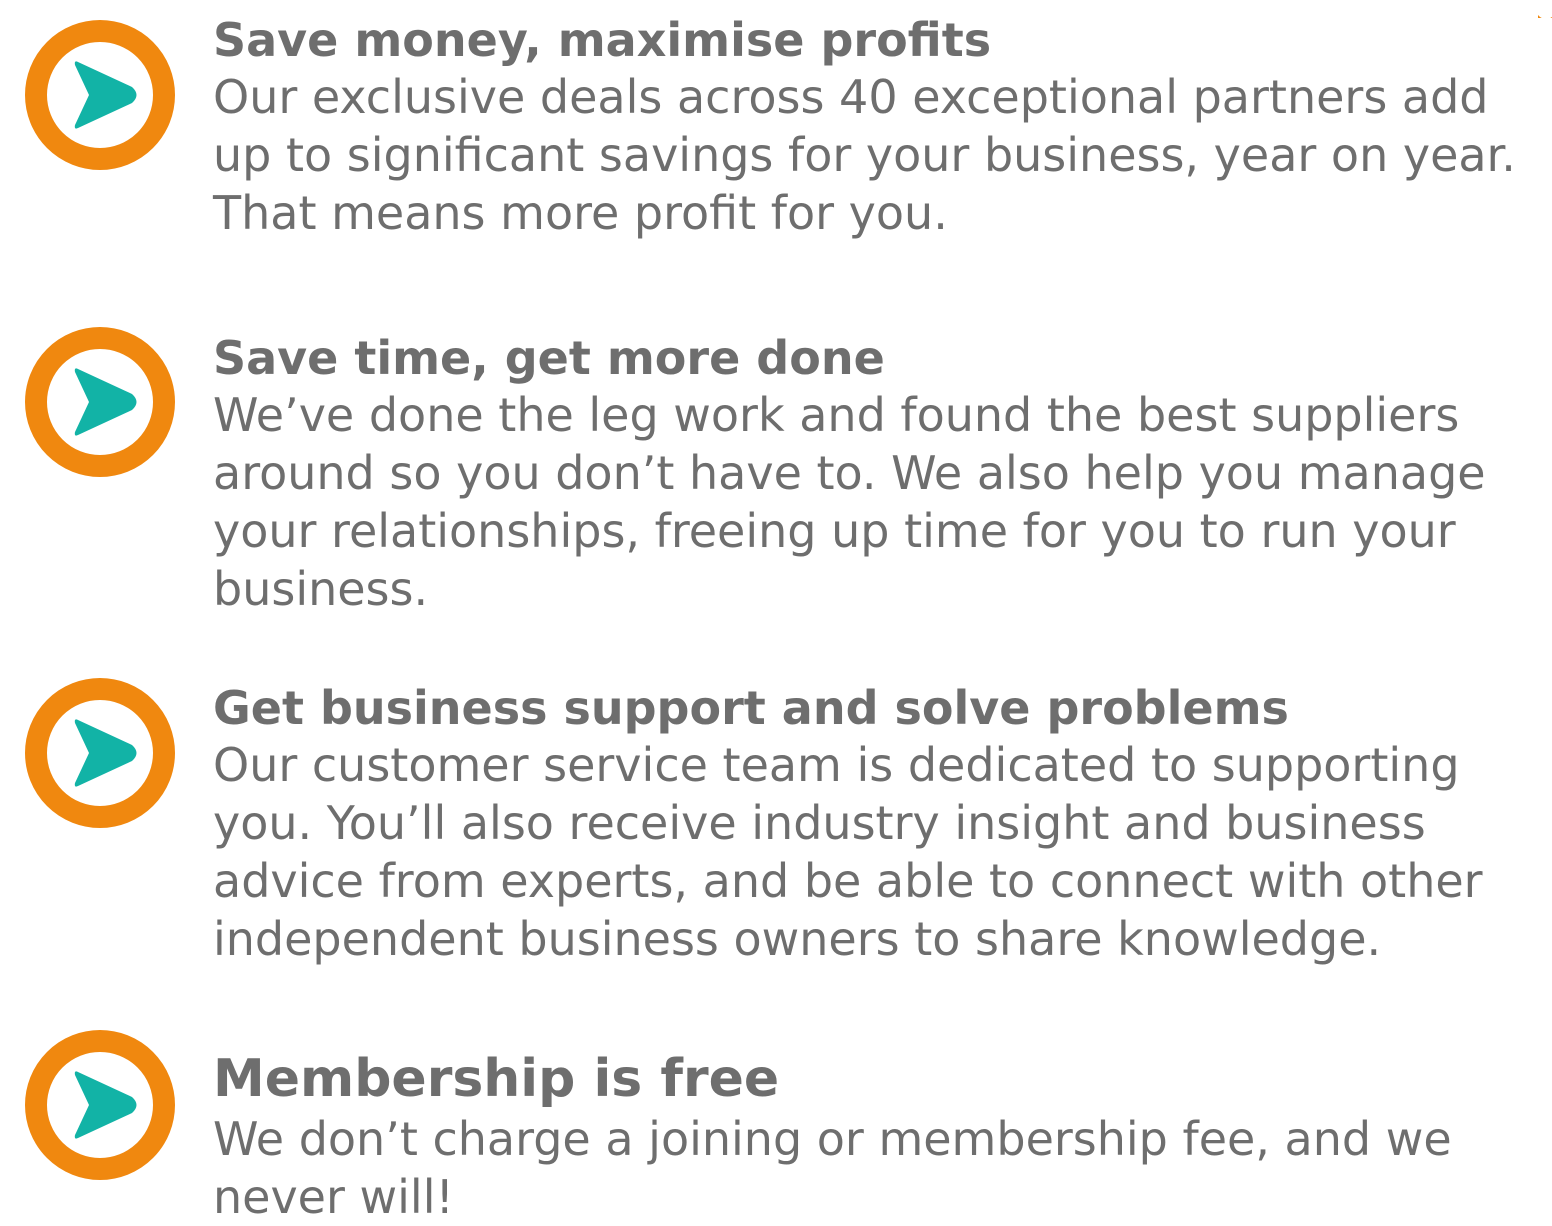 The width and height of the screenshot is (1552, 1226). Describe the element at coordinates (602, 40) in the screenshot. I see `benefit-title: Save money, maximise profits` at that location.